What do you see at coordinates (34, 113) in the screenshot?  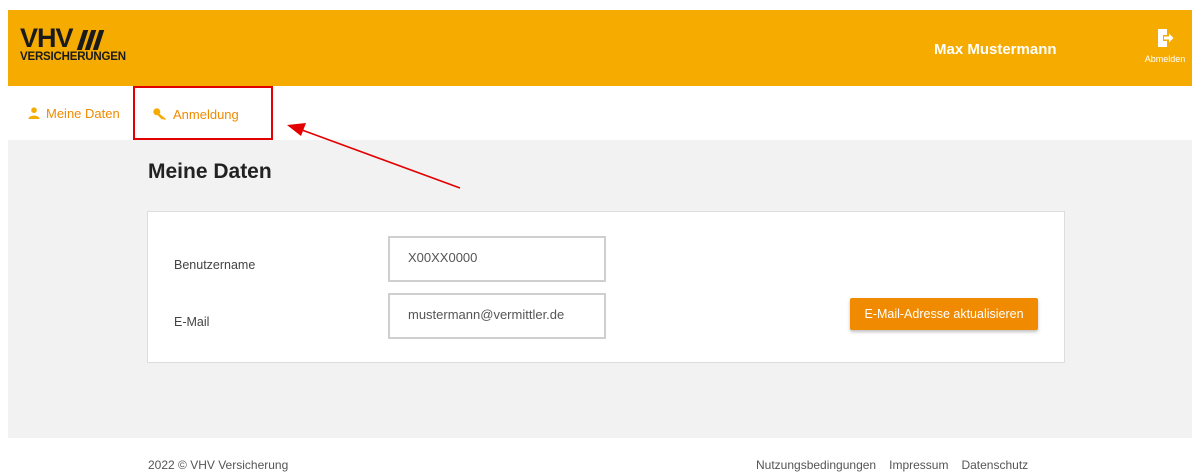 I see `person-icon` at bounding box center [34, 113].